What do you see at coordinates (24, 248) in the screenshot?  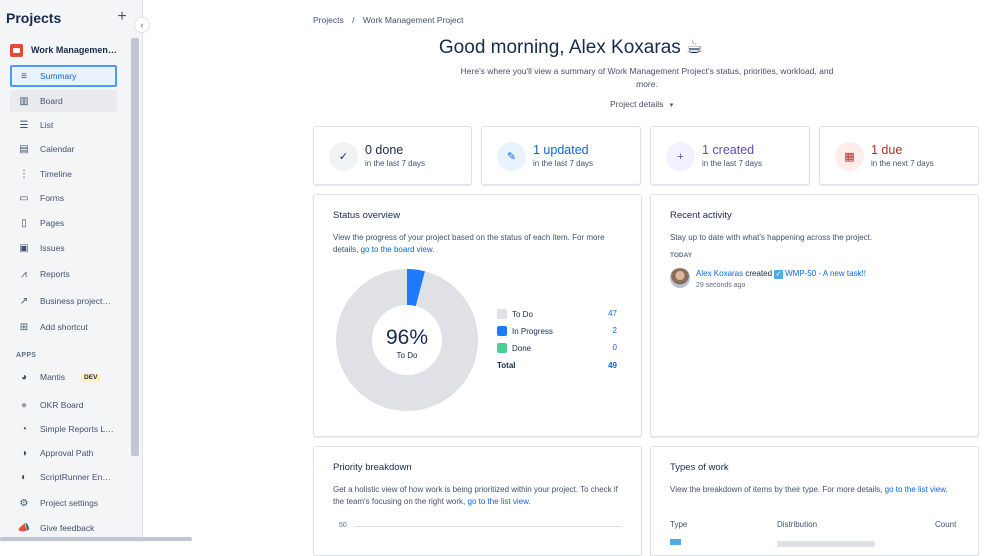 I see `issues-icon: ▣` at bounding box center [24, 248].